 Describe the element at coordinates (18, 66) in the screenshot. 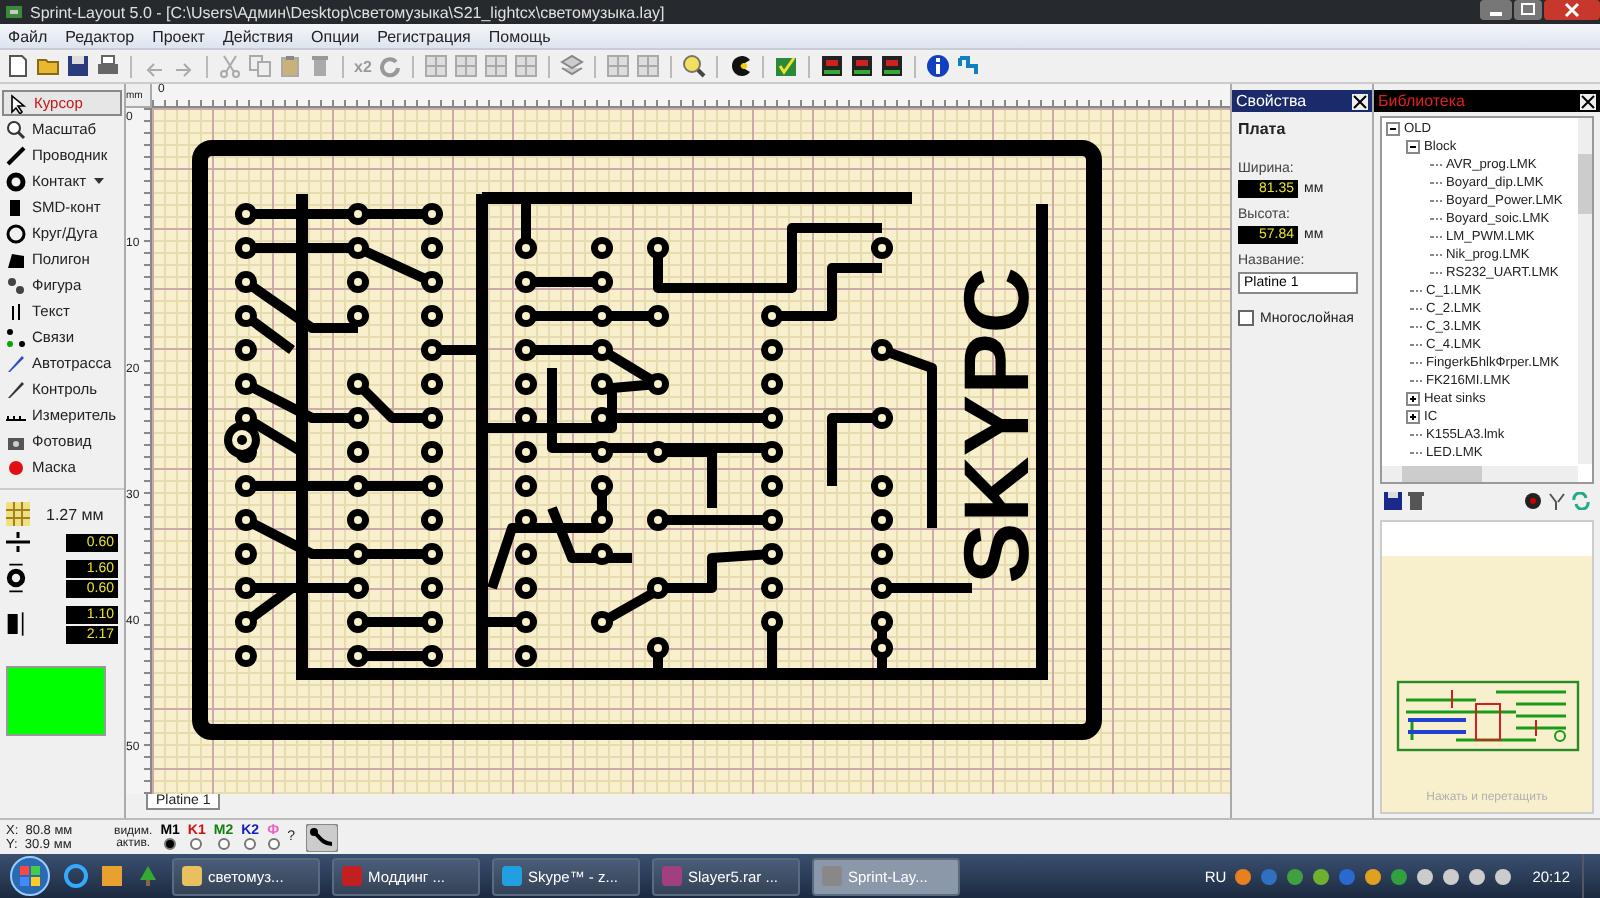

I see `document-icon` at that location.